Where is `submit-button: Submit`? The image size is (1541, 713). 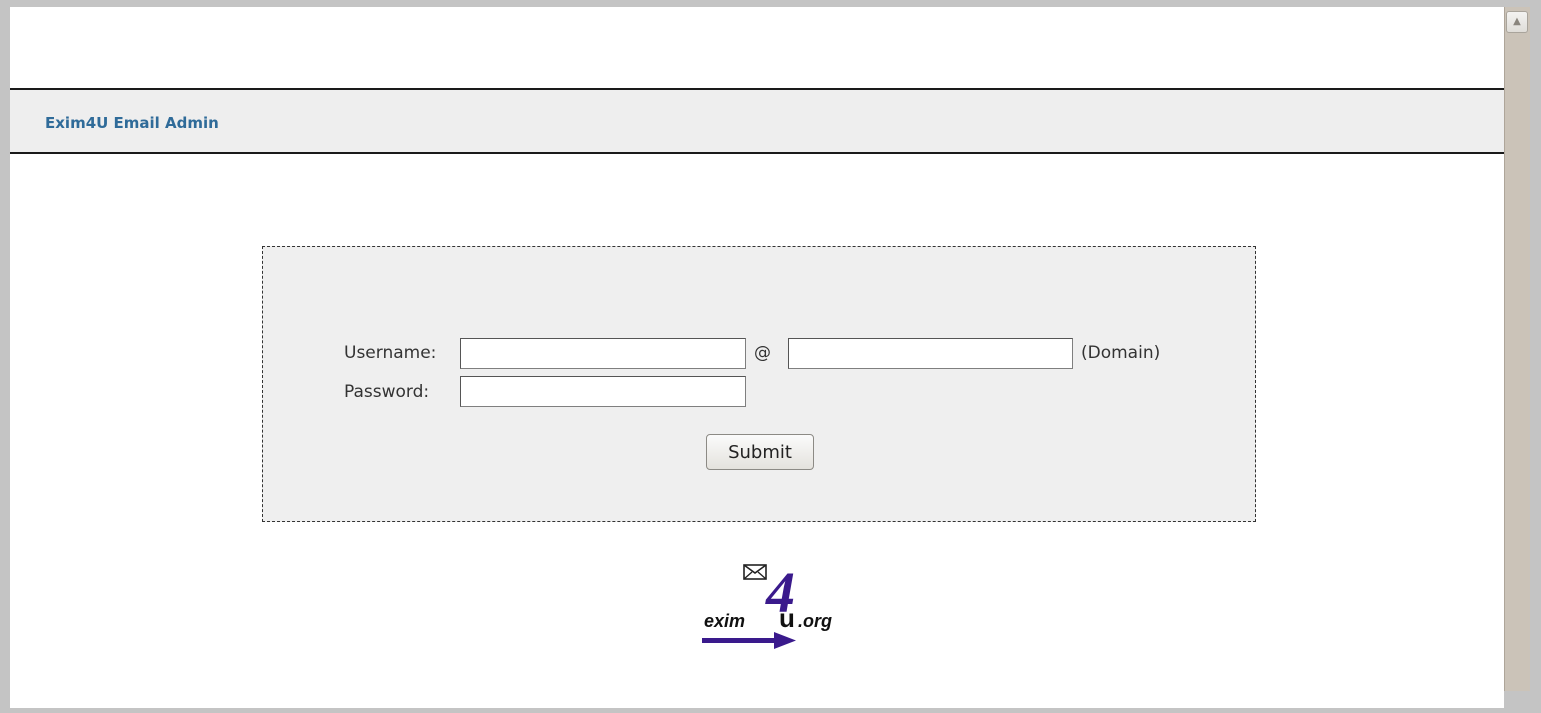
submit-button: Submit is located at coordinates (760, 452).